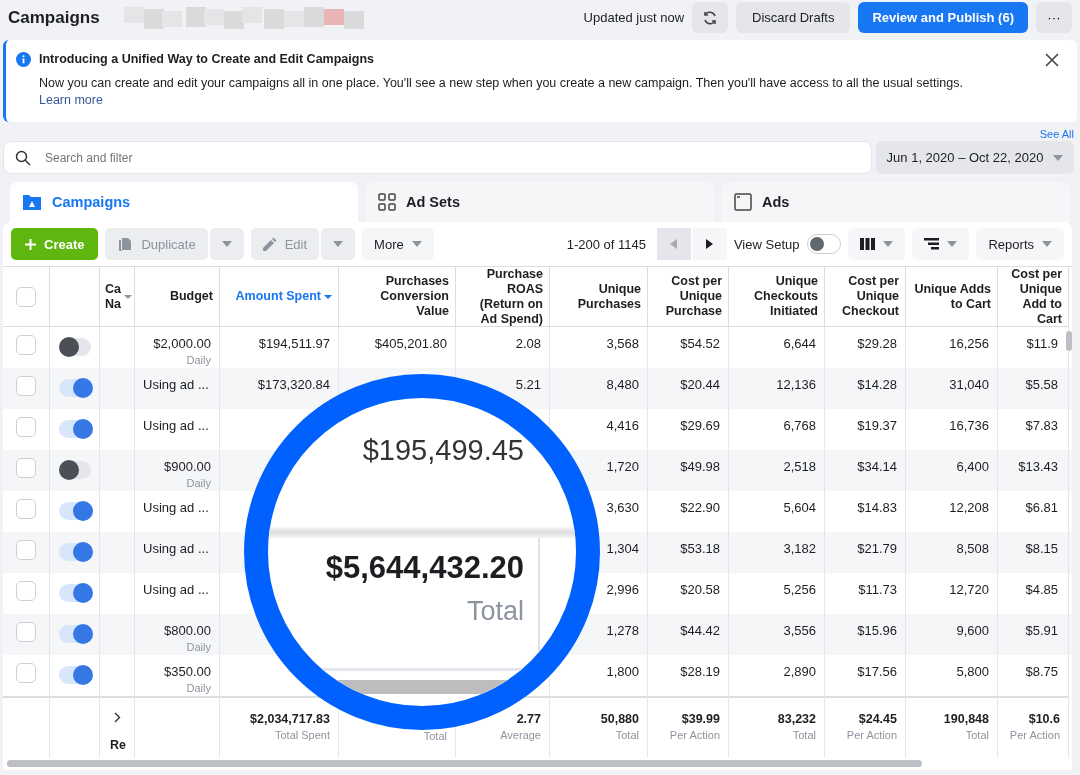  What do you see at coordinates (26, 296) in the screenshot?
I see `select-all-checkbox` at bounding box center [26, 296].